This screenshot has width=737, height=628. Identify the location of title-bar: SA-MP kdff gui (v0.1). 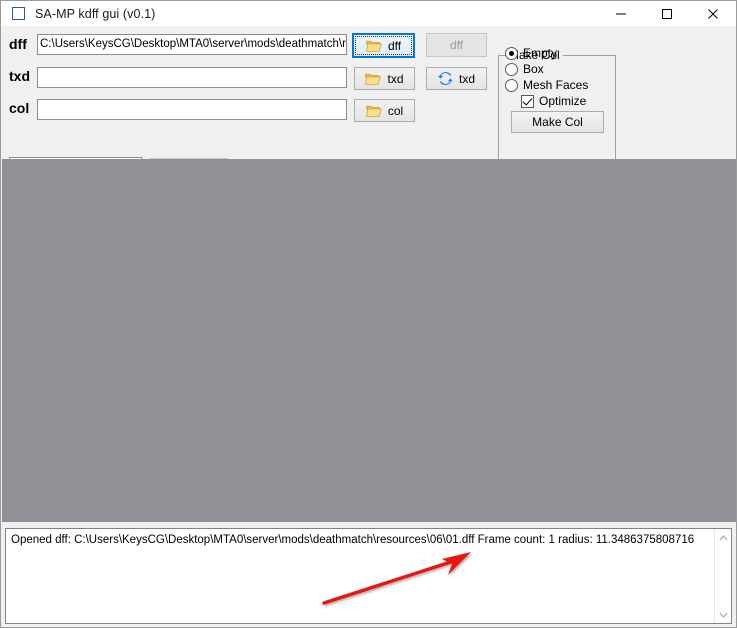
(368, 13).